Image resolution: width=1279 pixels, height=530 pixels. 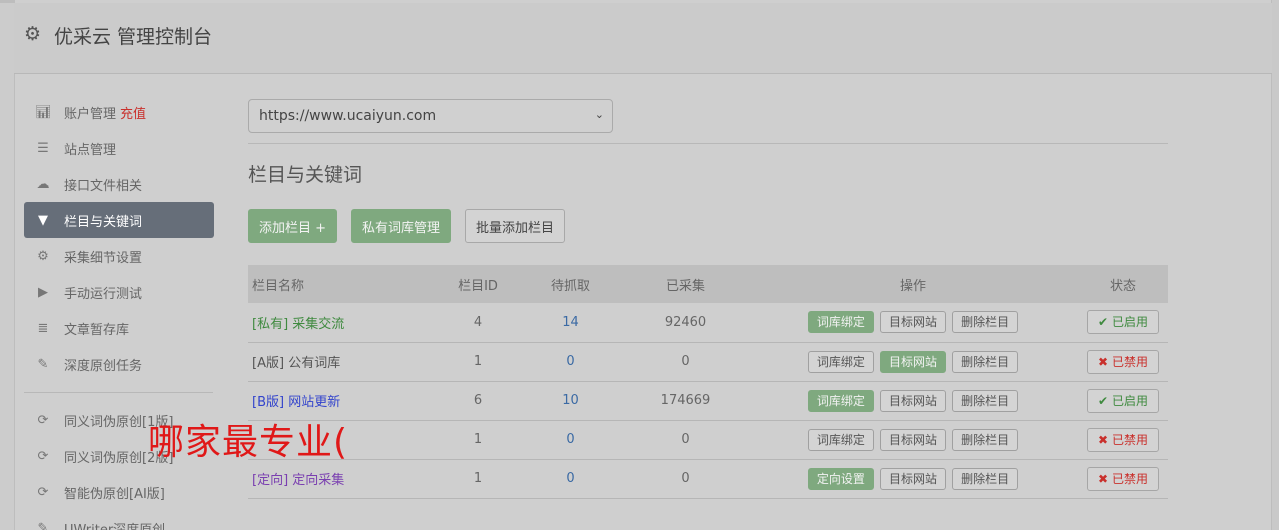 I want to click on gear-icon: ⚙, so click(x=32, y=34).